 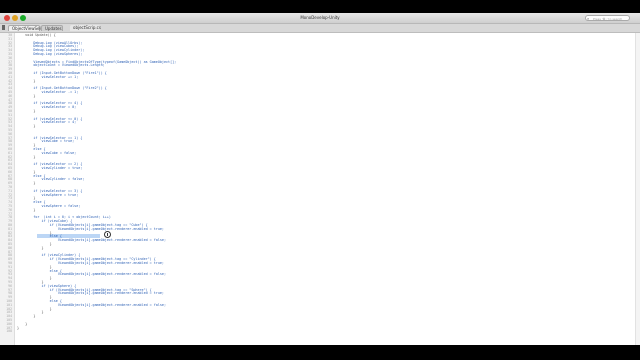 I want to click on title-bar: MonoDevelop-Unity ⌕ Press '⌘.' to search, so click(x=320, y=18).